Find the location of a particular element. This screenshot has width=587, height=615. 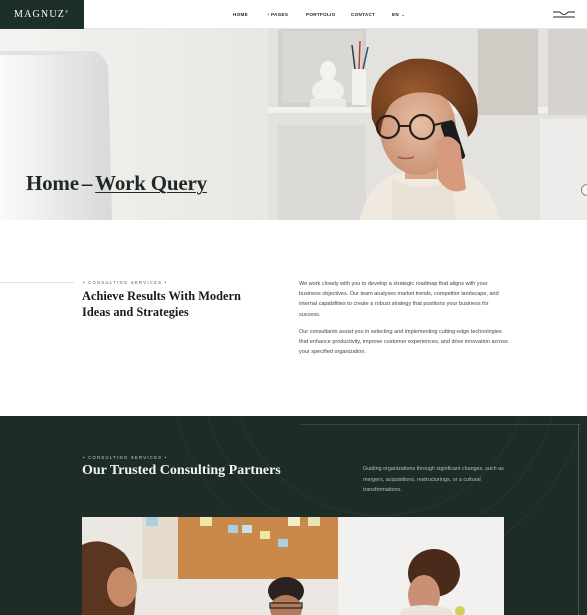

language-selector: EN ⌄ is located at coordinates (398, 15).